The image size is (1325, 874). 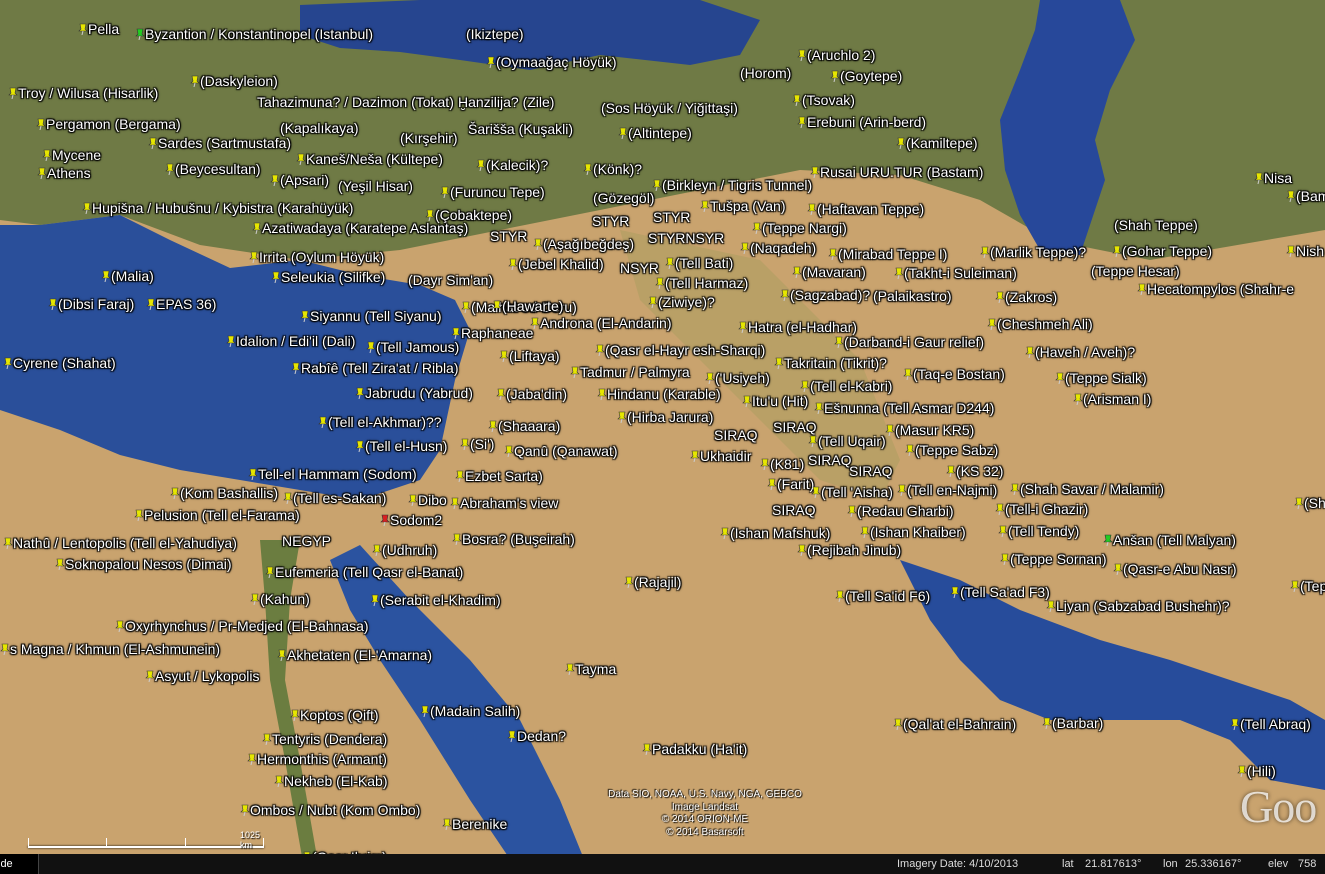 What do you see at coordinates (435, 600) in the screenshot?
I see `placemark: (Serabit el-Khadim)` at bounding box center [435, 600].